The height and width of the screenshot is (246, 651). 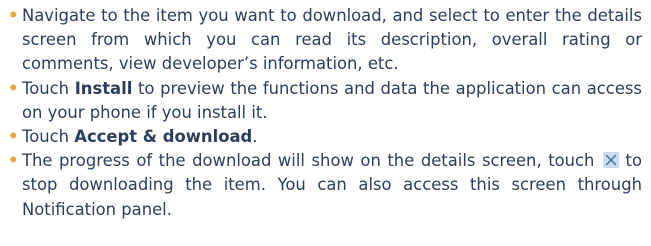 What do you see at coordinates (325, 137) in the screenshot?
I see `list-item: • Touch Accept & download.` at bounding box center [325, 137].